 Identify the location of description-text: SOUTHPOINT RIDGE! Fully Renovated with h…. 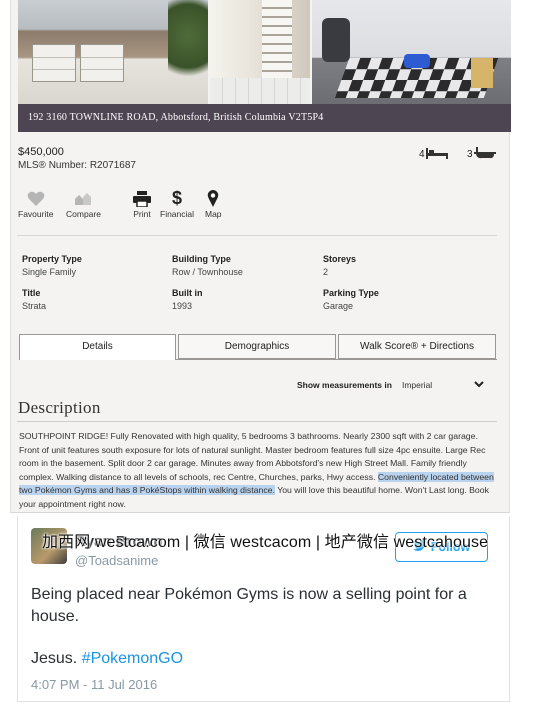
(259, 471).